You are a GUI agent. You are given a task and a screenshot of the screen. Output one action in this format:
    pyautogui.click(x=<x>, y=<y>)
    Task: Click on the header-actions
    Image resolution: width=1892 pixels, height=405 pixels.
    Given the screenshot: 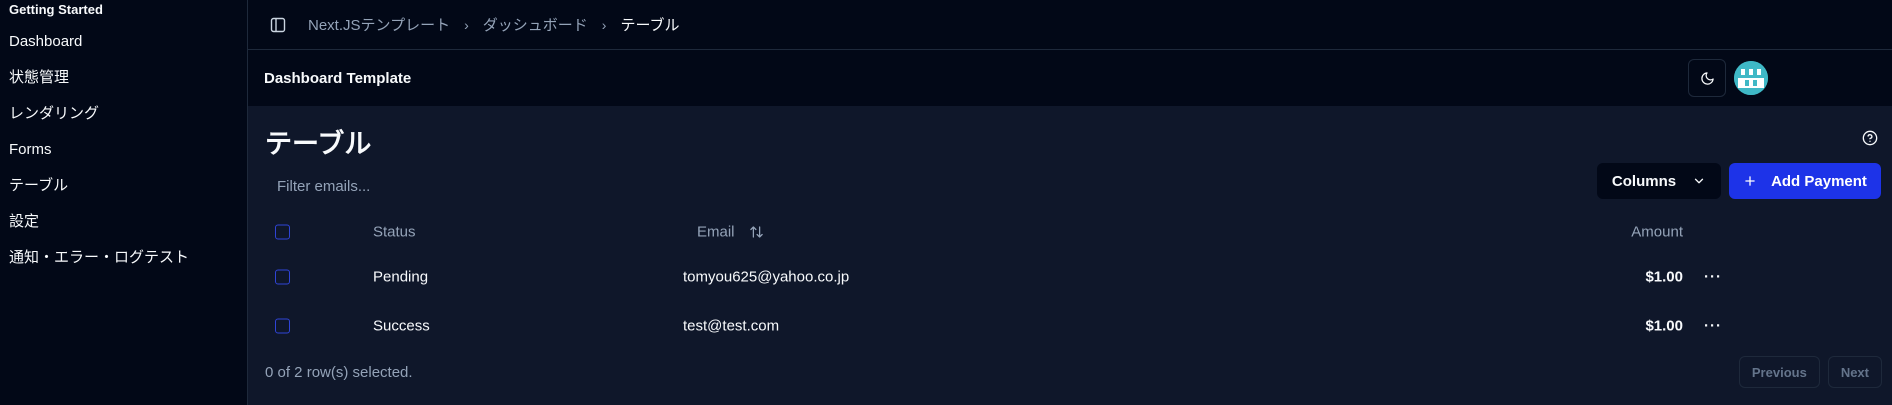 What is the action you would take?
    pyautogui.click(x=1728, y=78)
    